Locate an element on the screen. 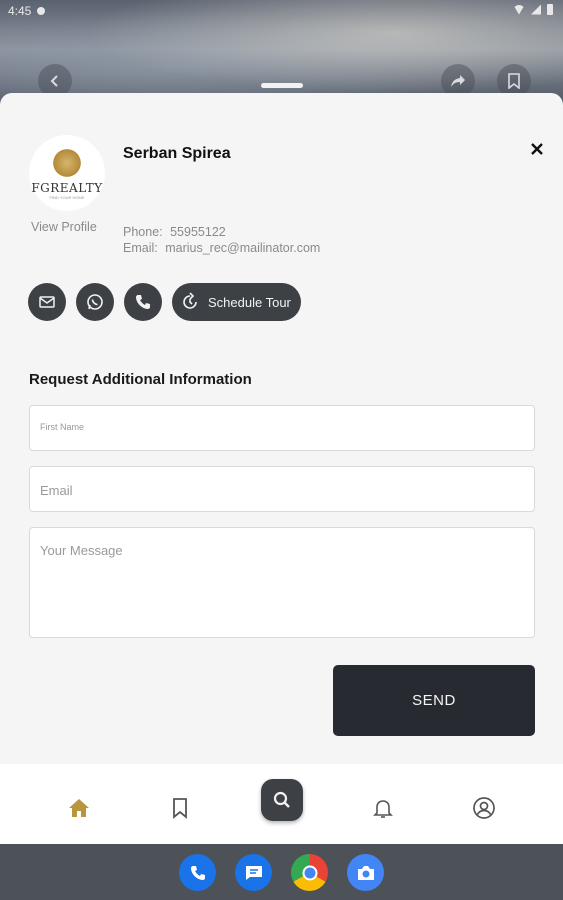  messages-app is located at coordinates (253, 872).